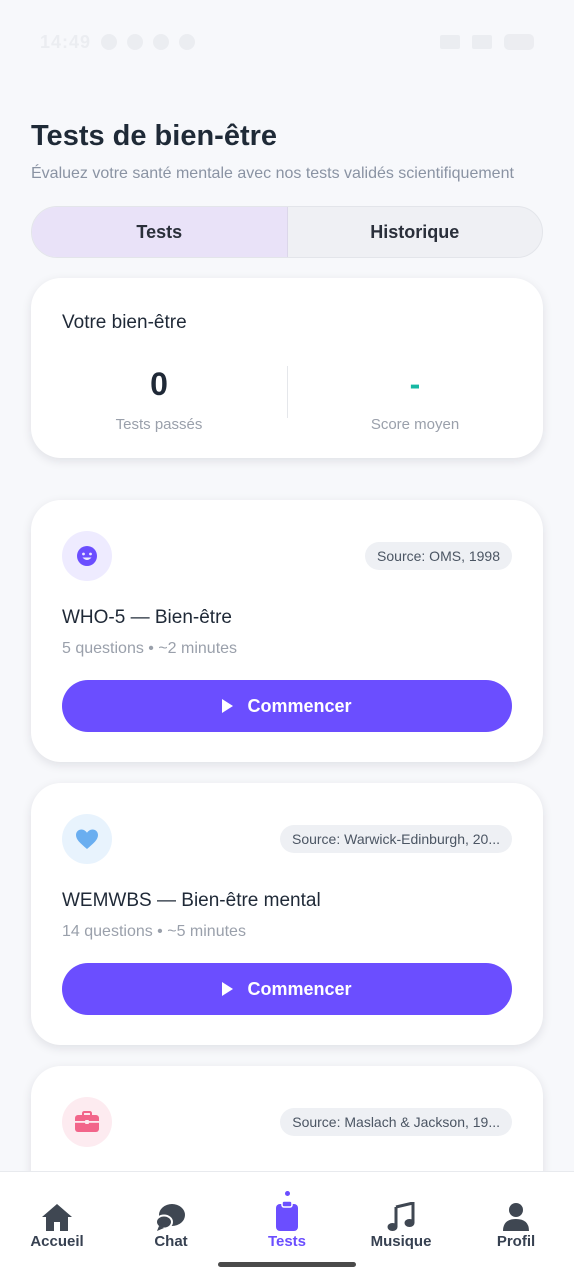 The height and width of the screenshot is (1280, 574). I want to click on smiley-icon, so click(87, 556).